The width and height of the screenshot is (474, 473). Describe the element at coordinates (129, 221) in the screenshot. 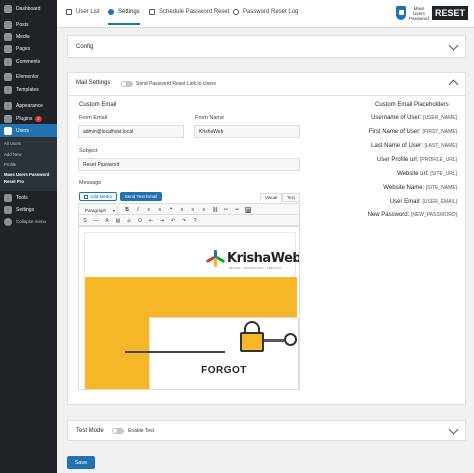

I see `clear-format-icon: ⌀` at that location.